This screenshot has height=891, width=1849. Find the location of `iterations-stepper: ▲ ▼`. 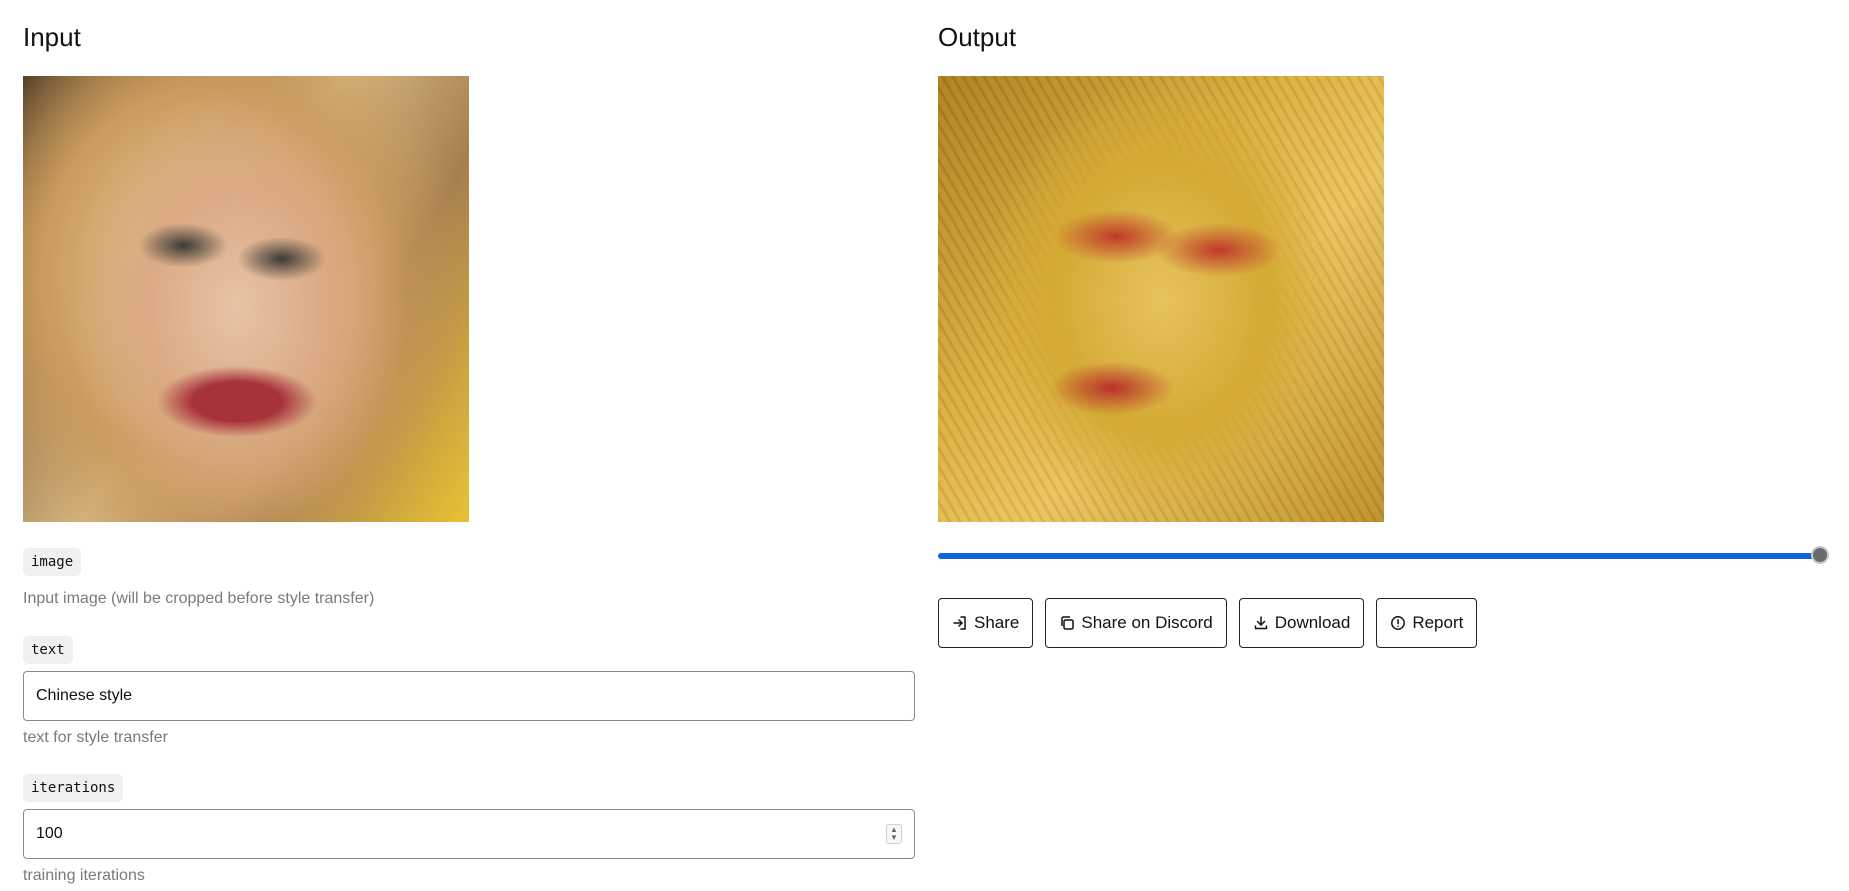

iterations-stepper: ▲ ▼ is located at coordinates (894, 834).